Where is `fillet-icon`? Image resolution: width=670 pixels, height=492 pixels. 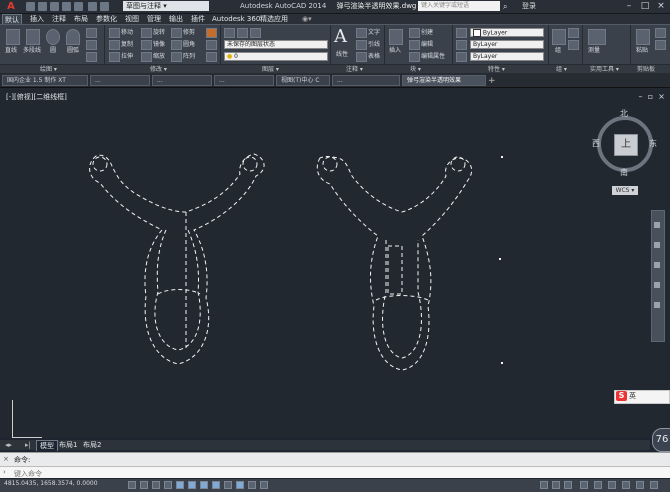 fillet-icon is located at coordinates (176, 45).